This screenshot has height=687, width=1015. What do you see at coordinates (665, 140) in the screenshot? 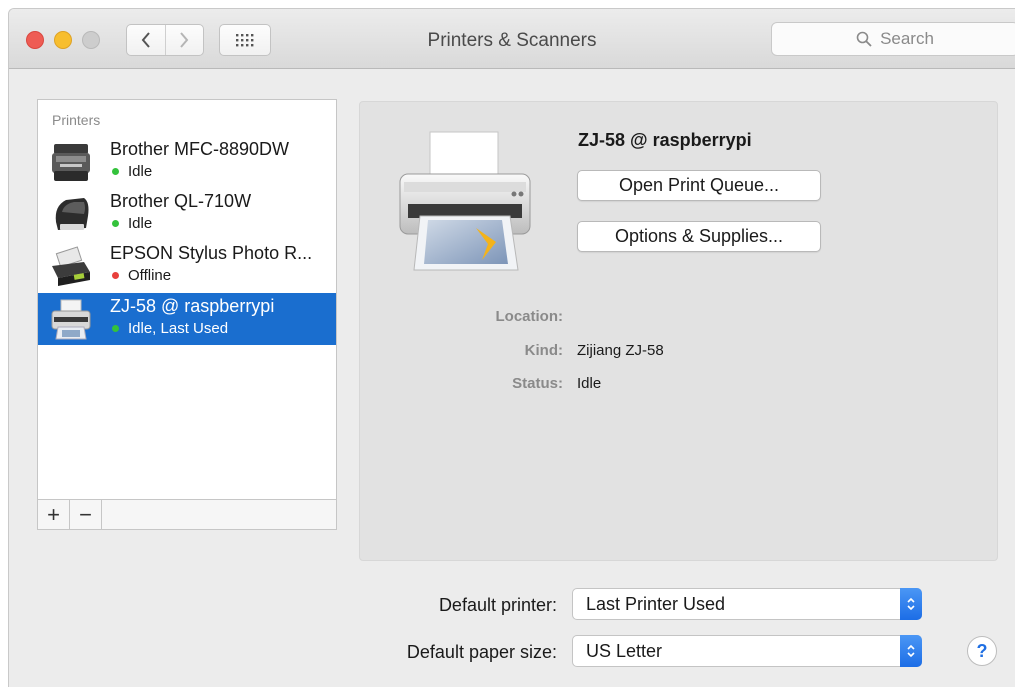
I see `selected-printer-name: ZJ-58 @ raspberrypi` at bounding box center [665, 140].